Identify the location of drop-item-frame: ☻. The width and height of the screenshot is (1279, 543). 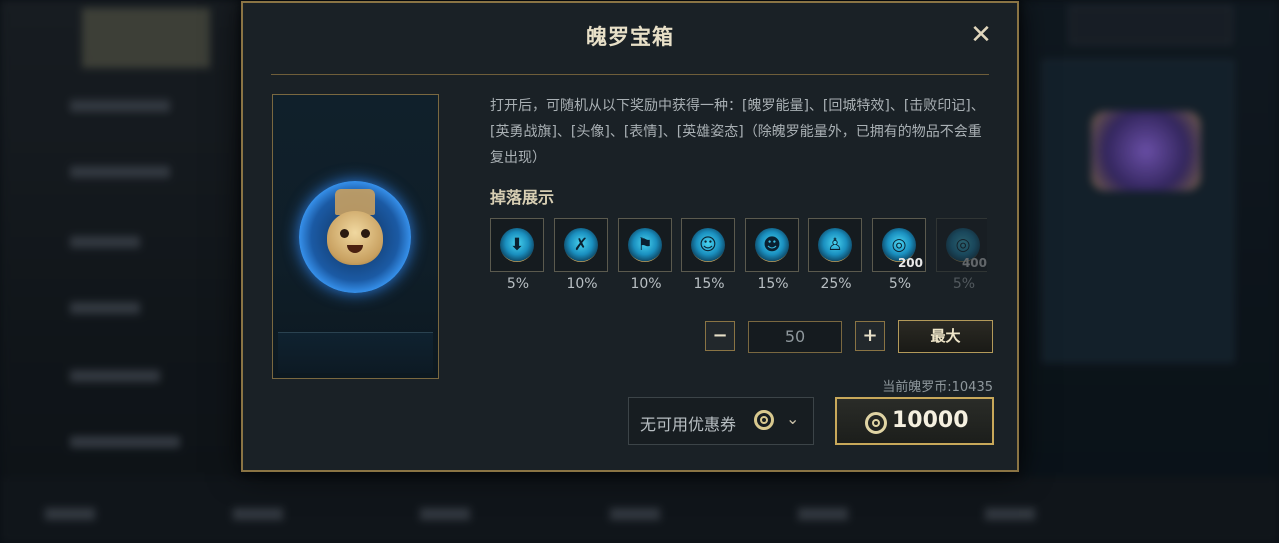
(772, 245).